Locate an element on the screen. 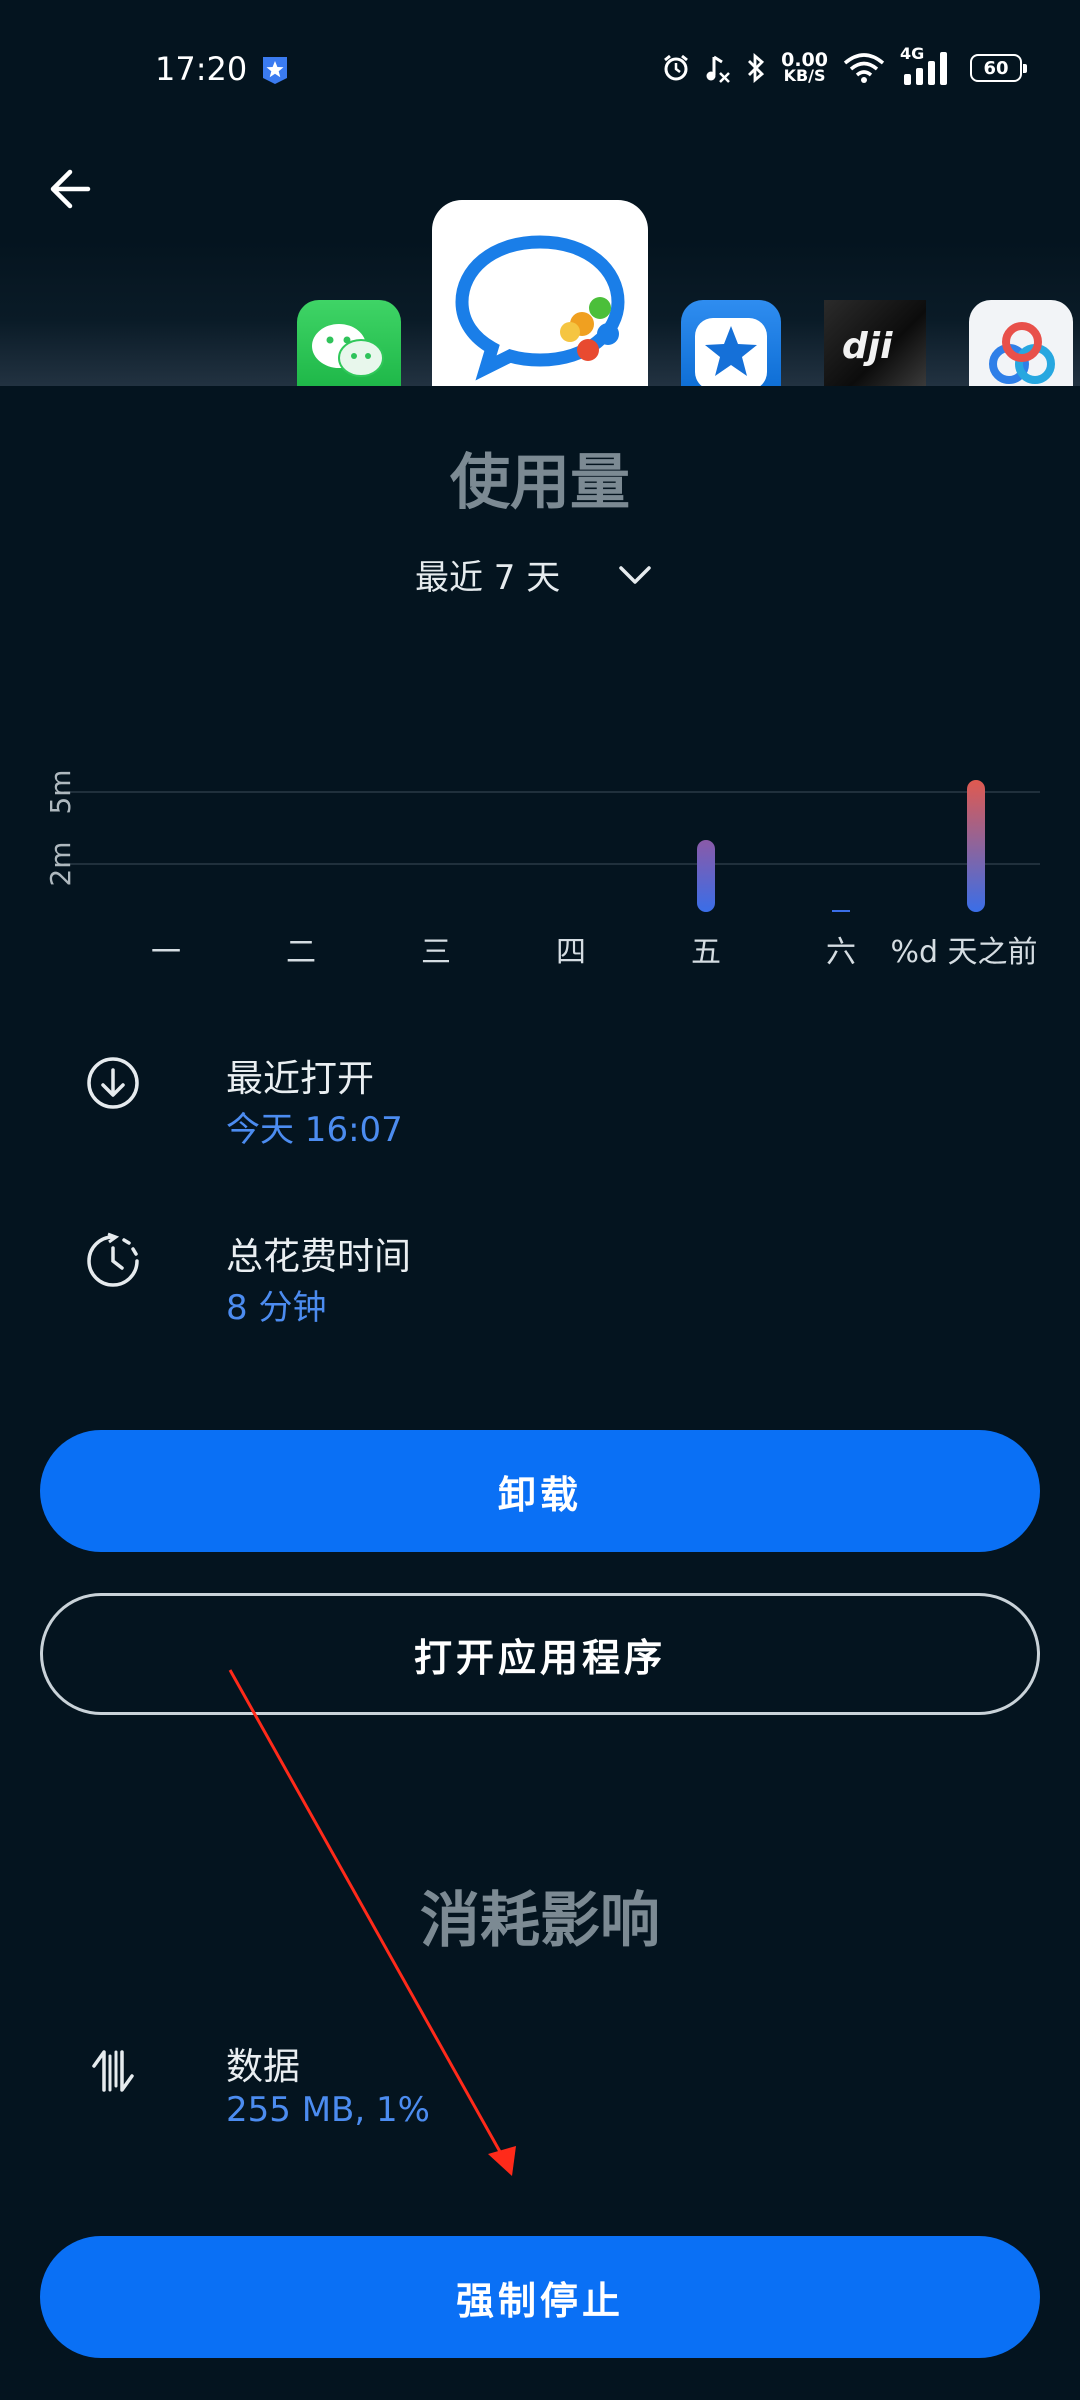  music-muted-icon is located at coordinates (718, 69).